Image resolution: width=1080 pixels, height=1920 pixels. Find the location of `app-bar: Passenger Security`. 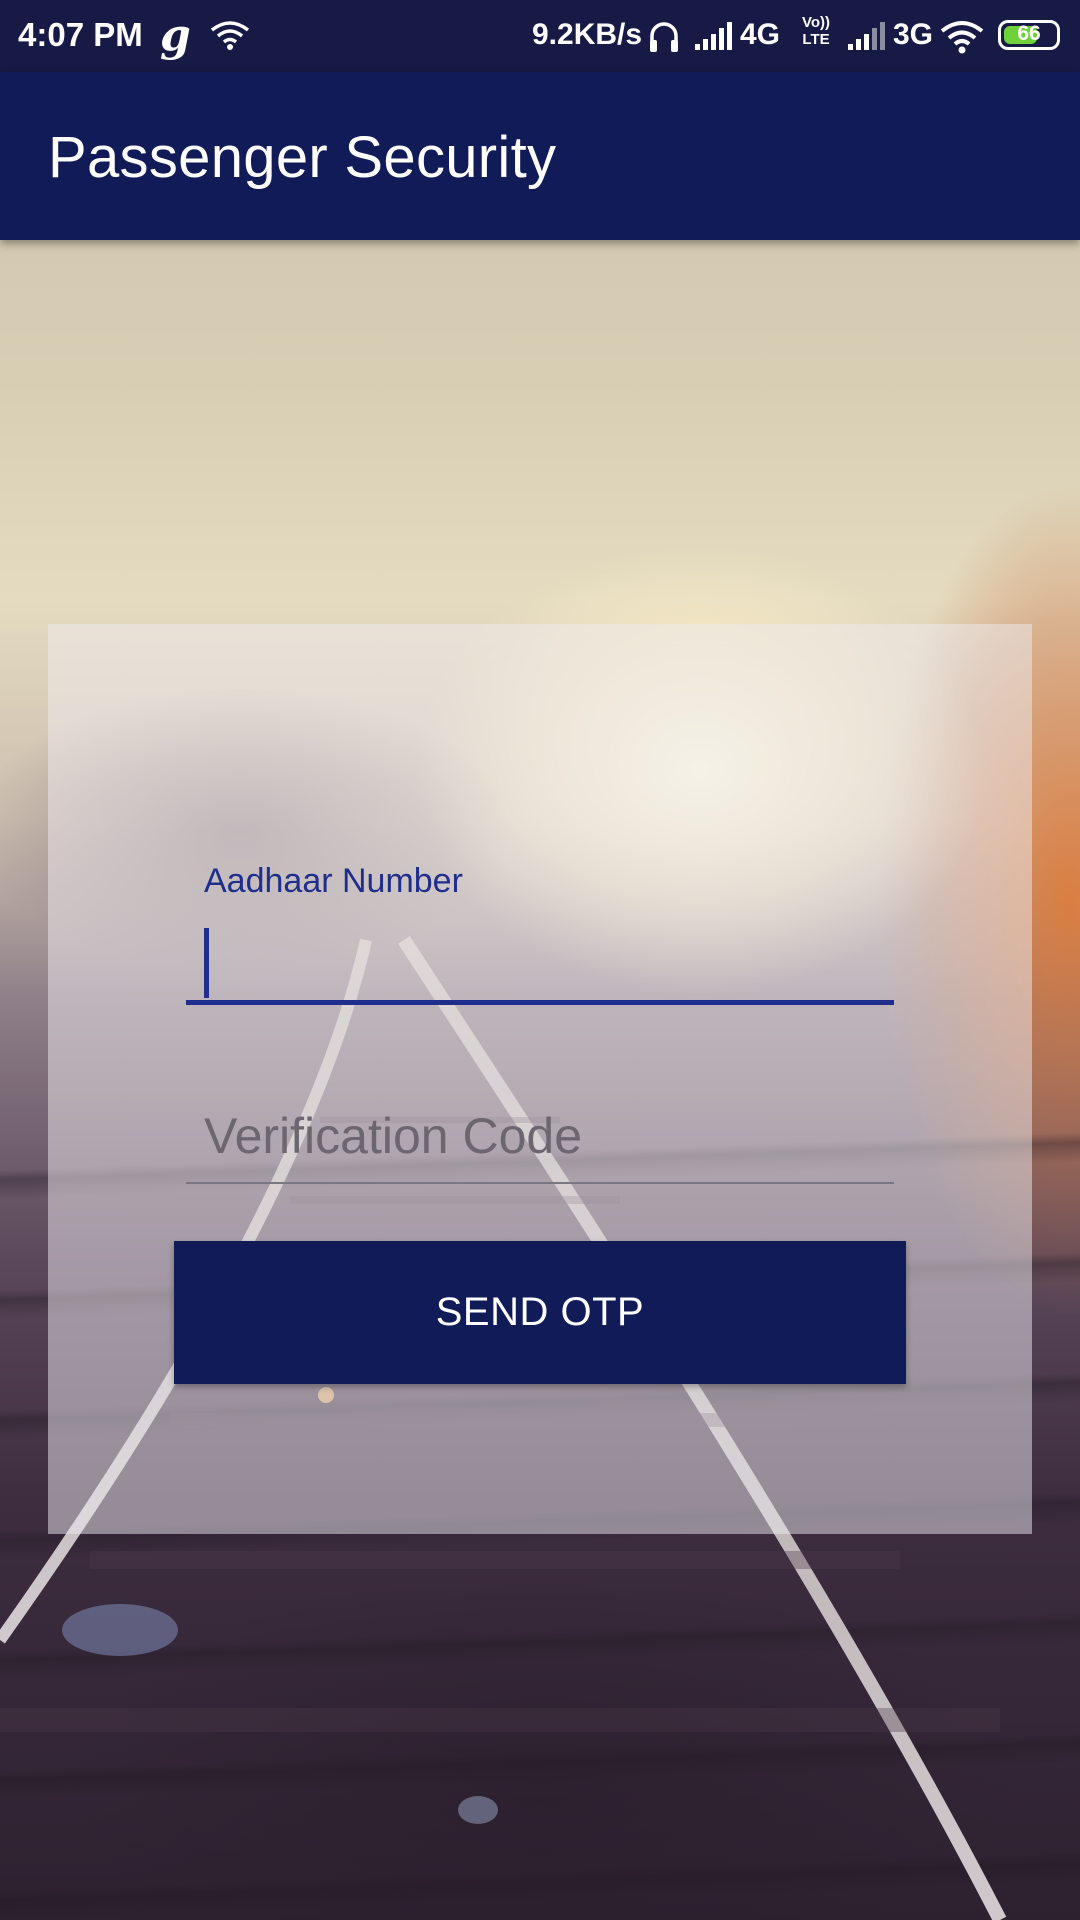

app-bar: Passenger Security is located at coordinates (540, 156).